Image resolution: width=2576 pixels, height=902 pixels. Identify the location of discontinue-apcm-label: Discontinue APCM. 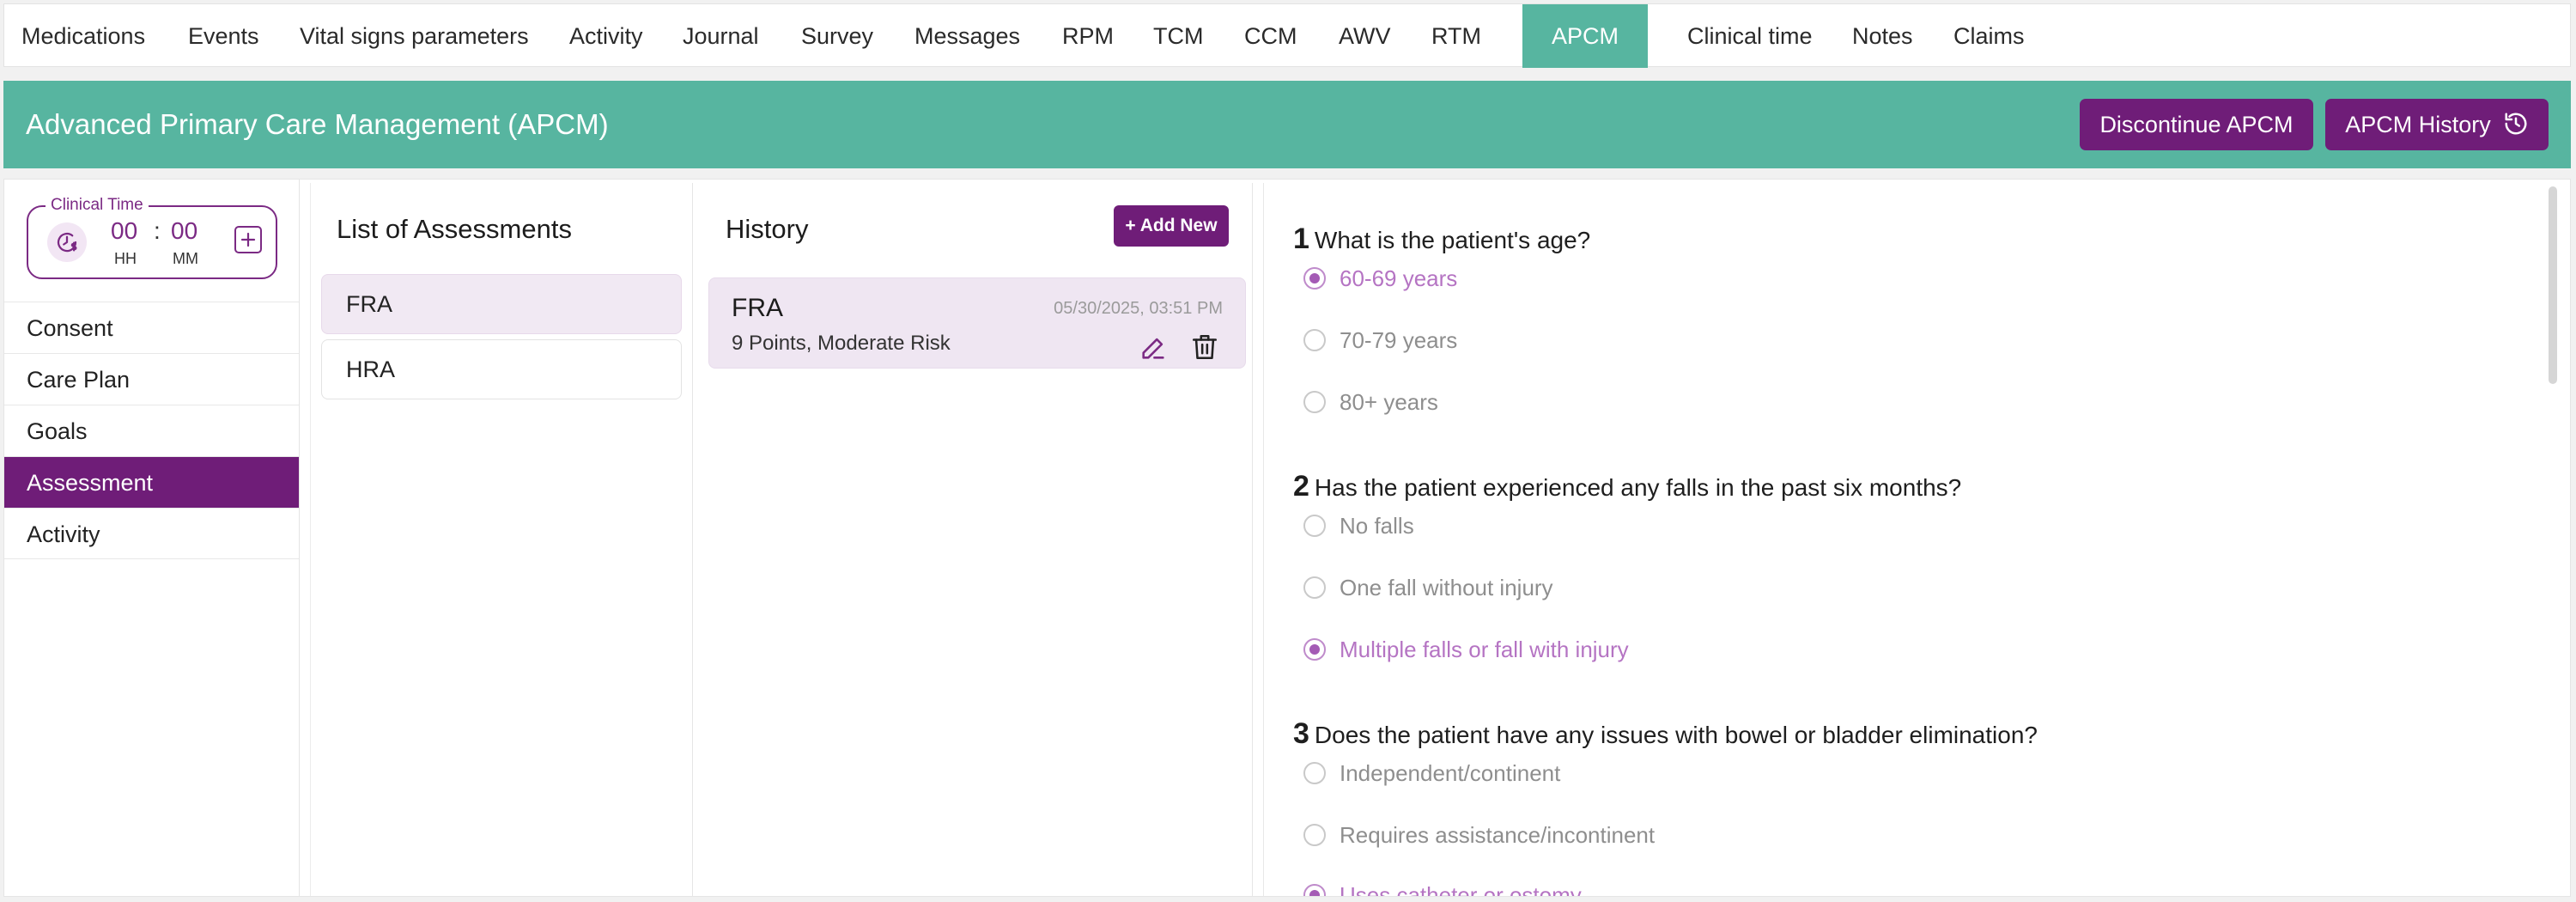
(2196, 125).